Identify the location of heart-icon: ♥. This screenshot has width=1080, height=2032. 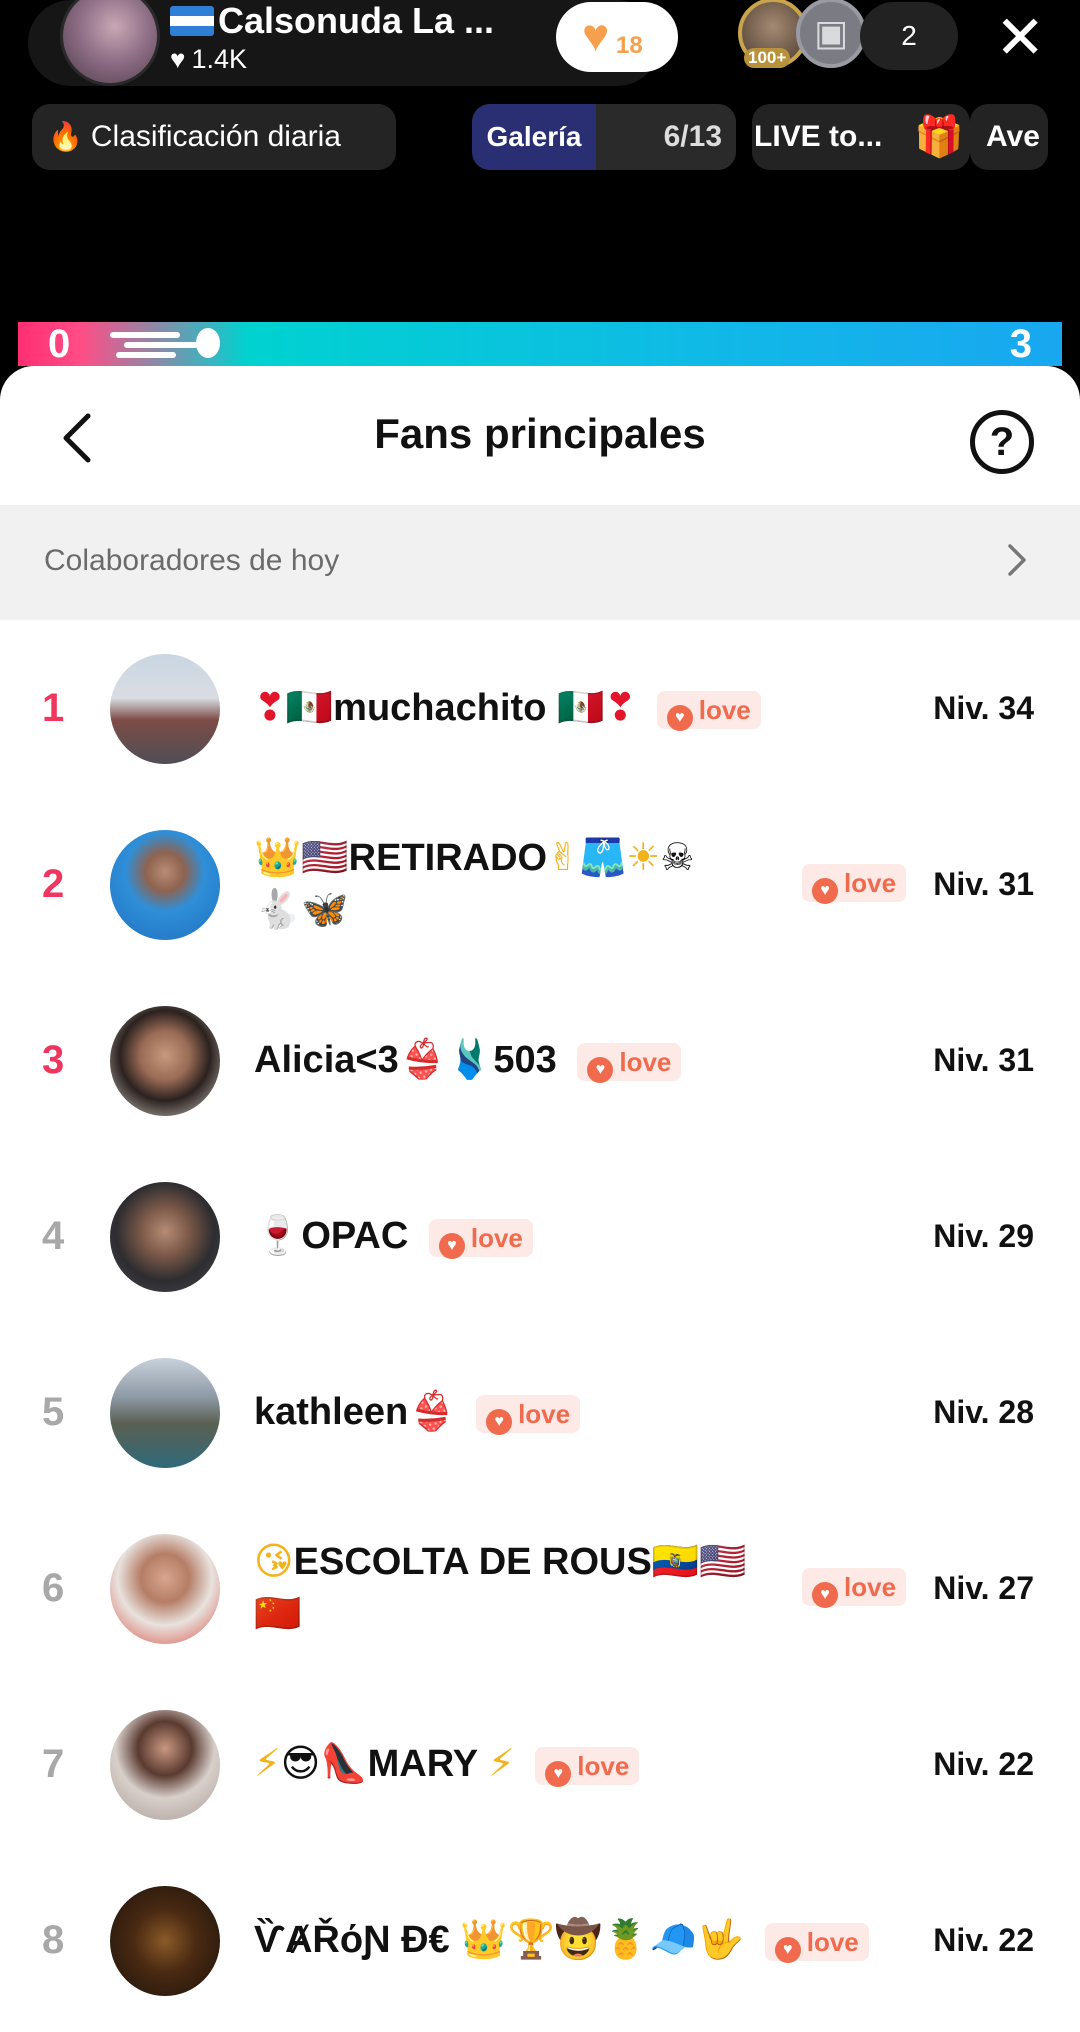
(178, 59).